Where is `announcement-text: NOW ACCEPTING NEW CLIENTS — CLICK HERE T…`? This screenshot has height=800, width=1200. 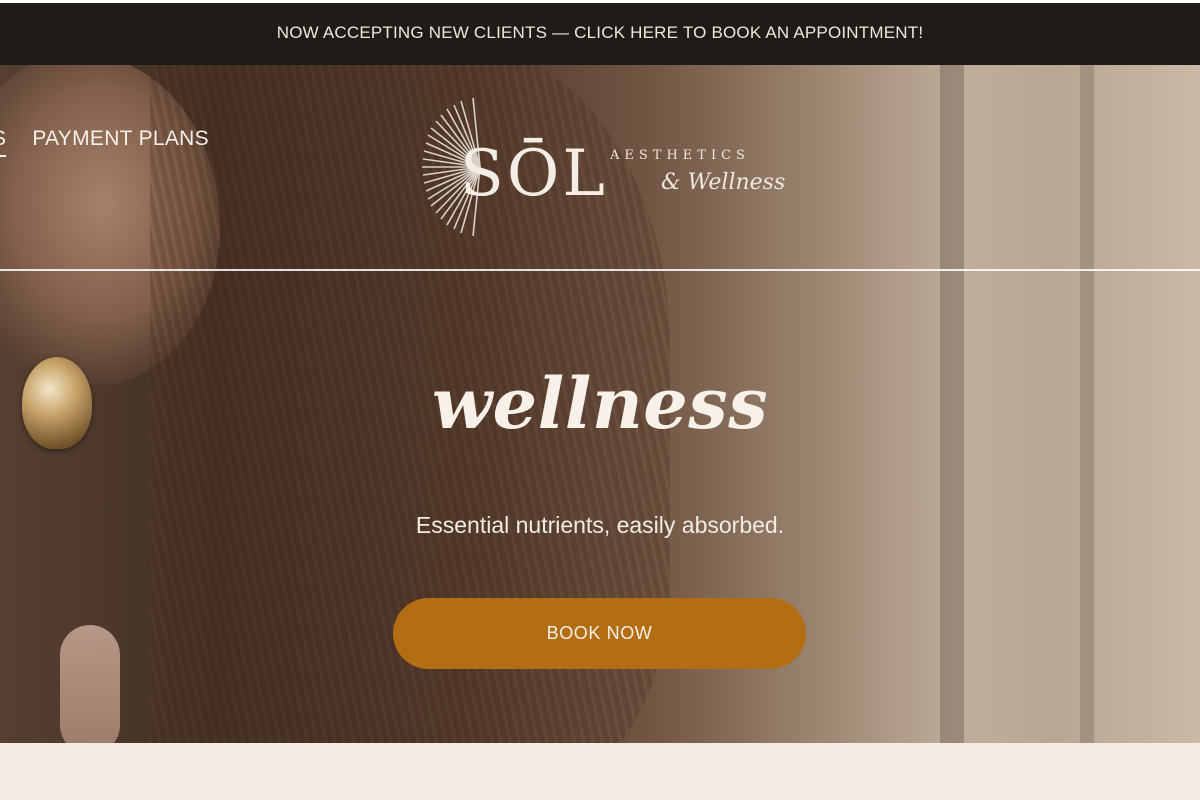
announcement-text: NOW ACCEPTING NEW CLIENTS — CLICK HERE T… is located at coordinates (600, 33).